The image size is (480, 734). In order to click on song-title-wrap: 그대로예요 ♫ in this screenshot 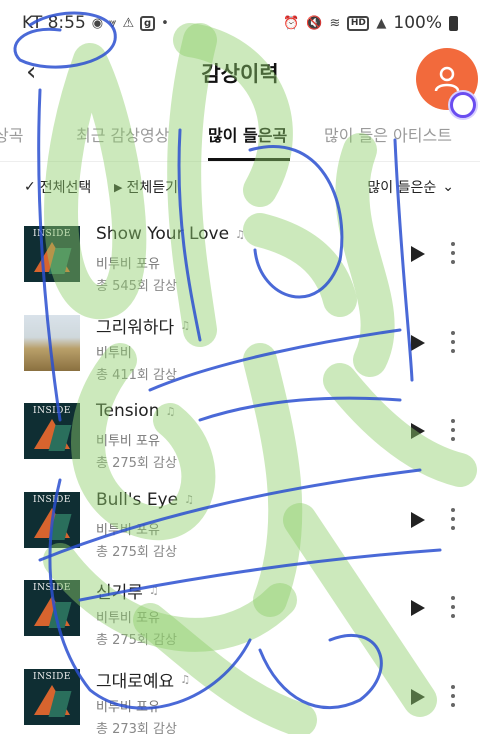, I will do `click(143, 679)`.